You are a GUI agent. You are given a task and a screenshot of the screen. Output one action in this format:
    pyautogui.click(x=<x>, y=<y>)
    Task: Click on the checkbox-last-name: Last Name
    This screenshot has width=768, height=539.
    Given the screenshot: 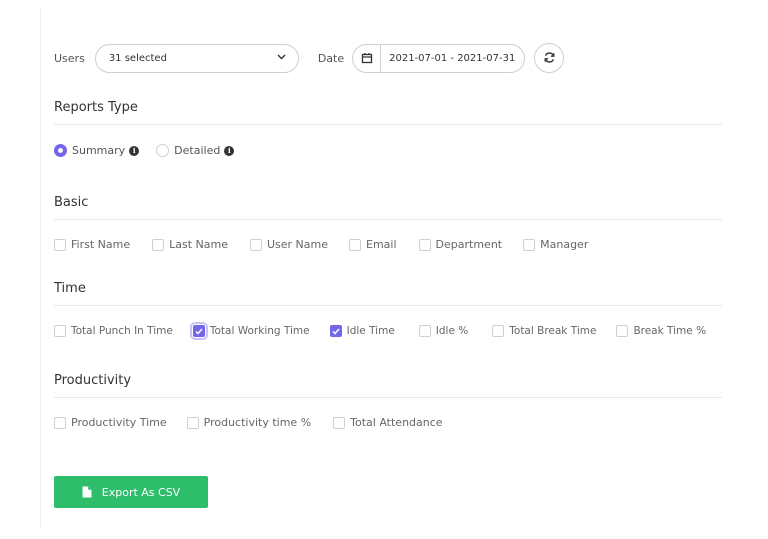 What is the action you would take?
    pyautogui.click(x=190, y=244)
    